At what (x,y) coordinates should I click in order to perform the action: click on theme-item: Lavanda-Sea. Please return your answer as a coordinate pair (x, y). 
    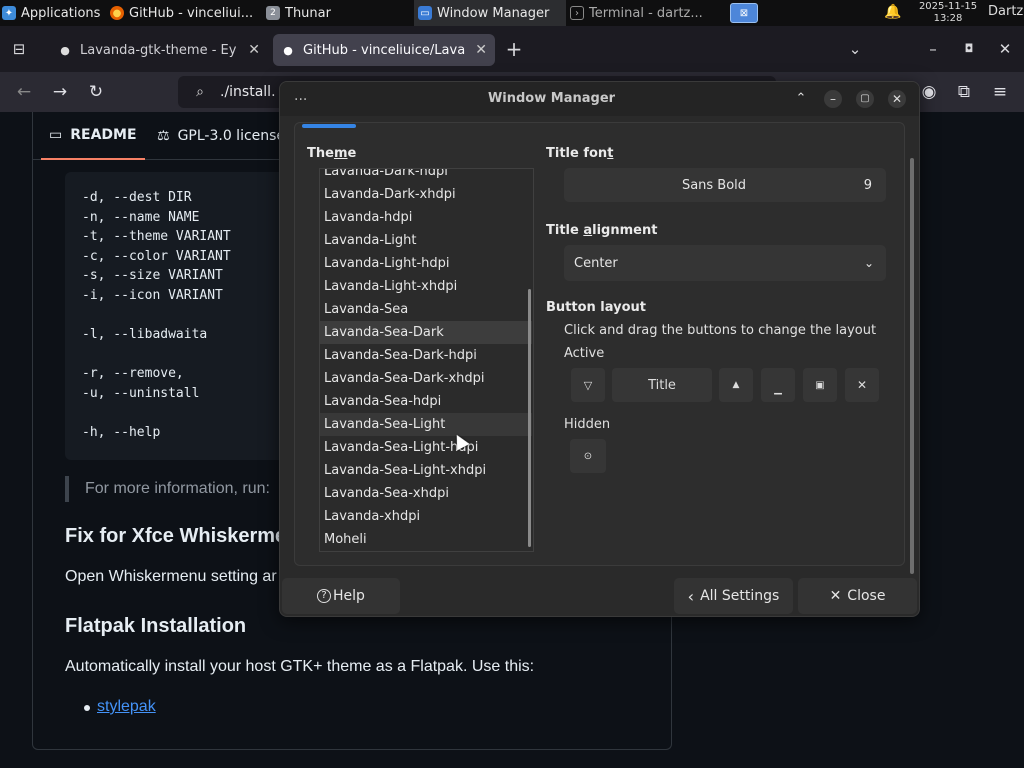
    Looking at the image, I should click on (426, 309).